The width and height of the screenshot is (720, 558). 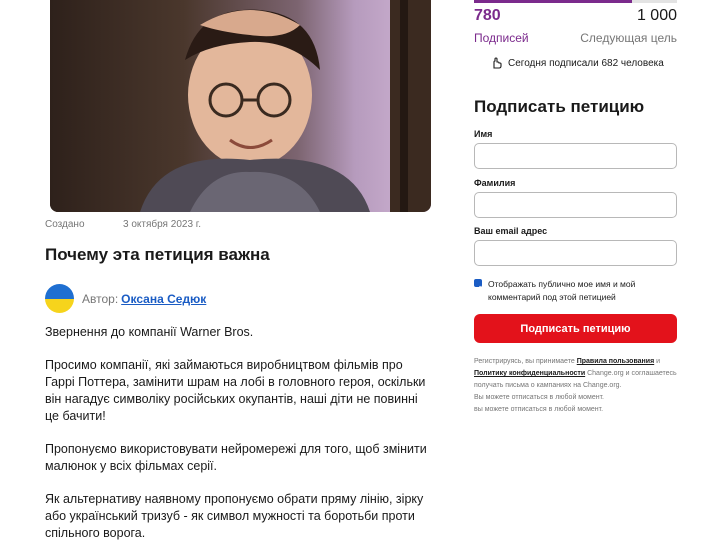 I want to click on email-field, so click(x=575, y=253).